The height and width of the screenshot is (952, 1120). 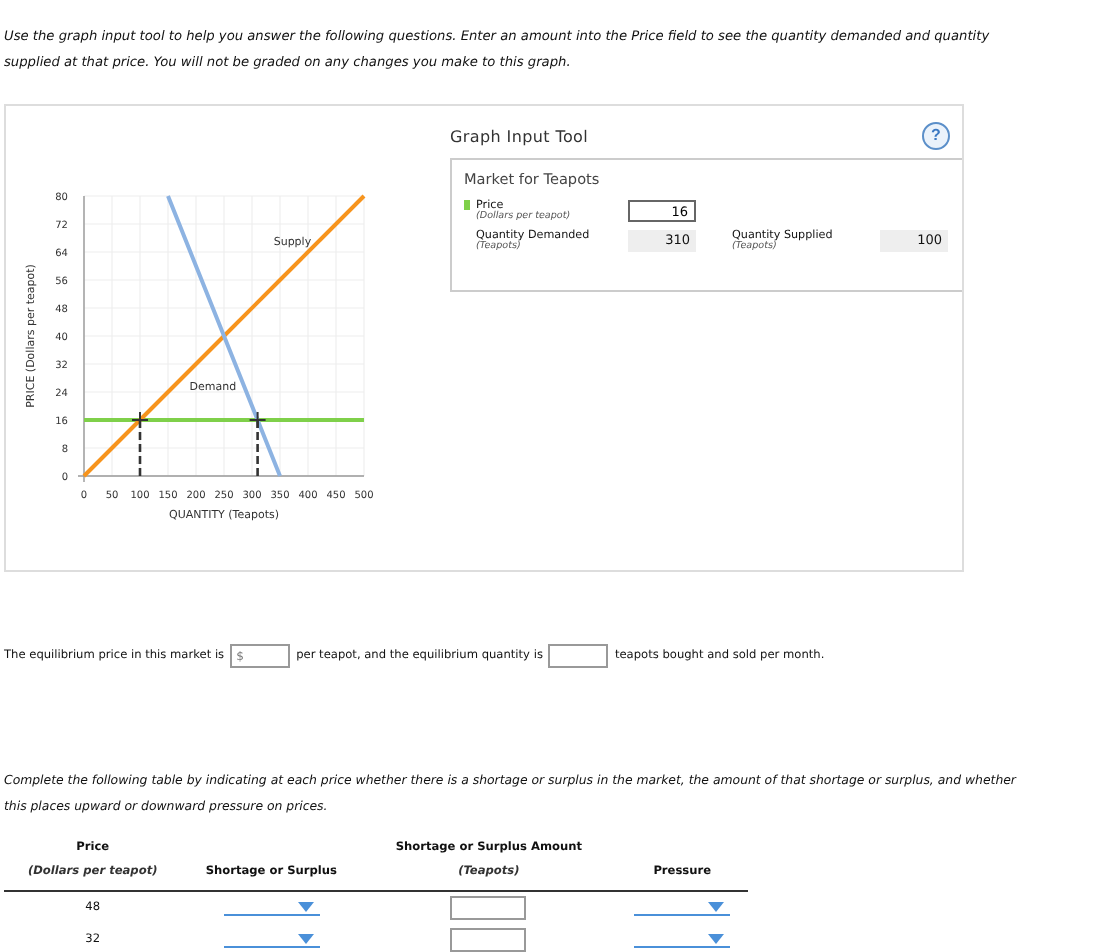 I want to click on price-swatch-icon, so click(x=467, y=205).